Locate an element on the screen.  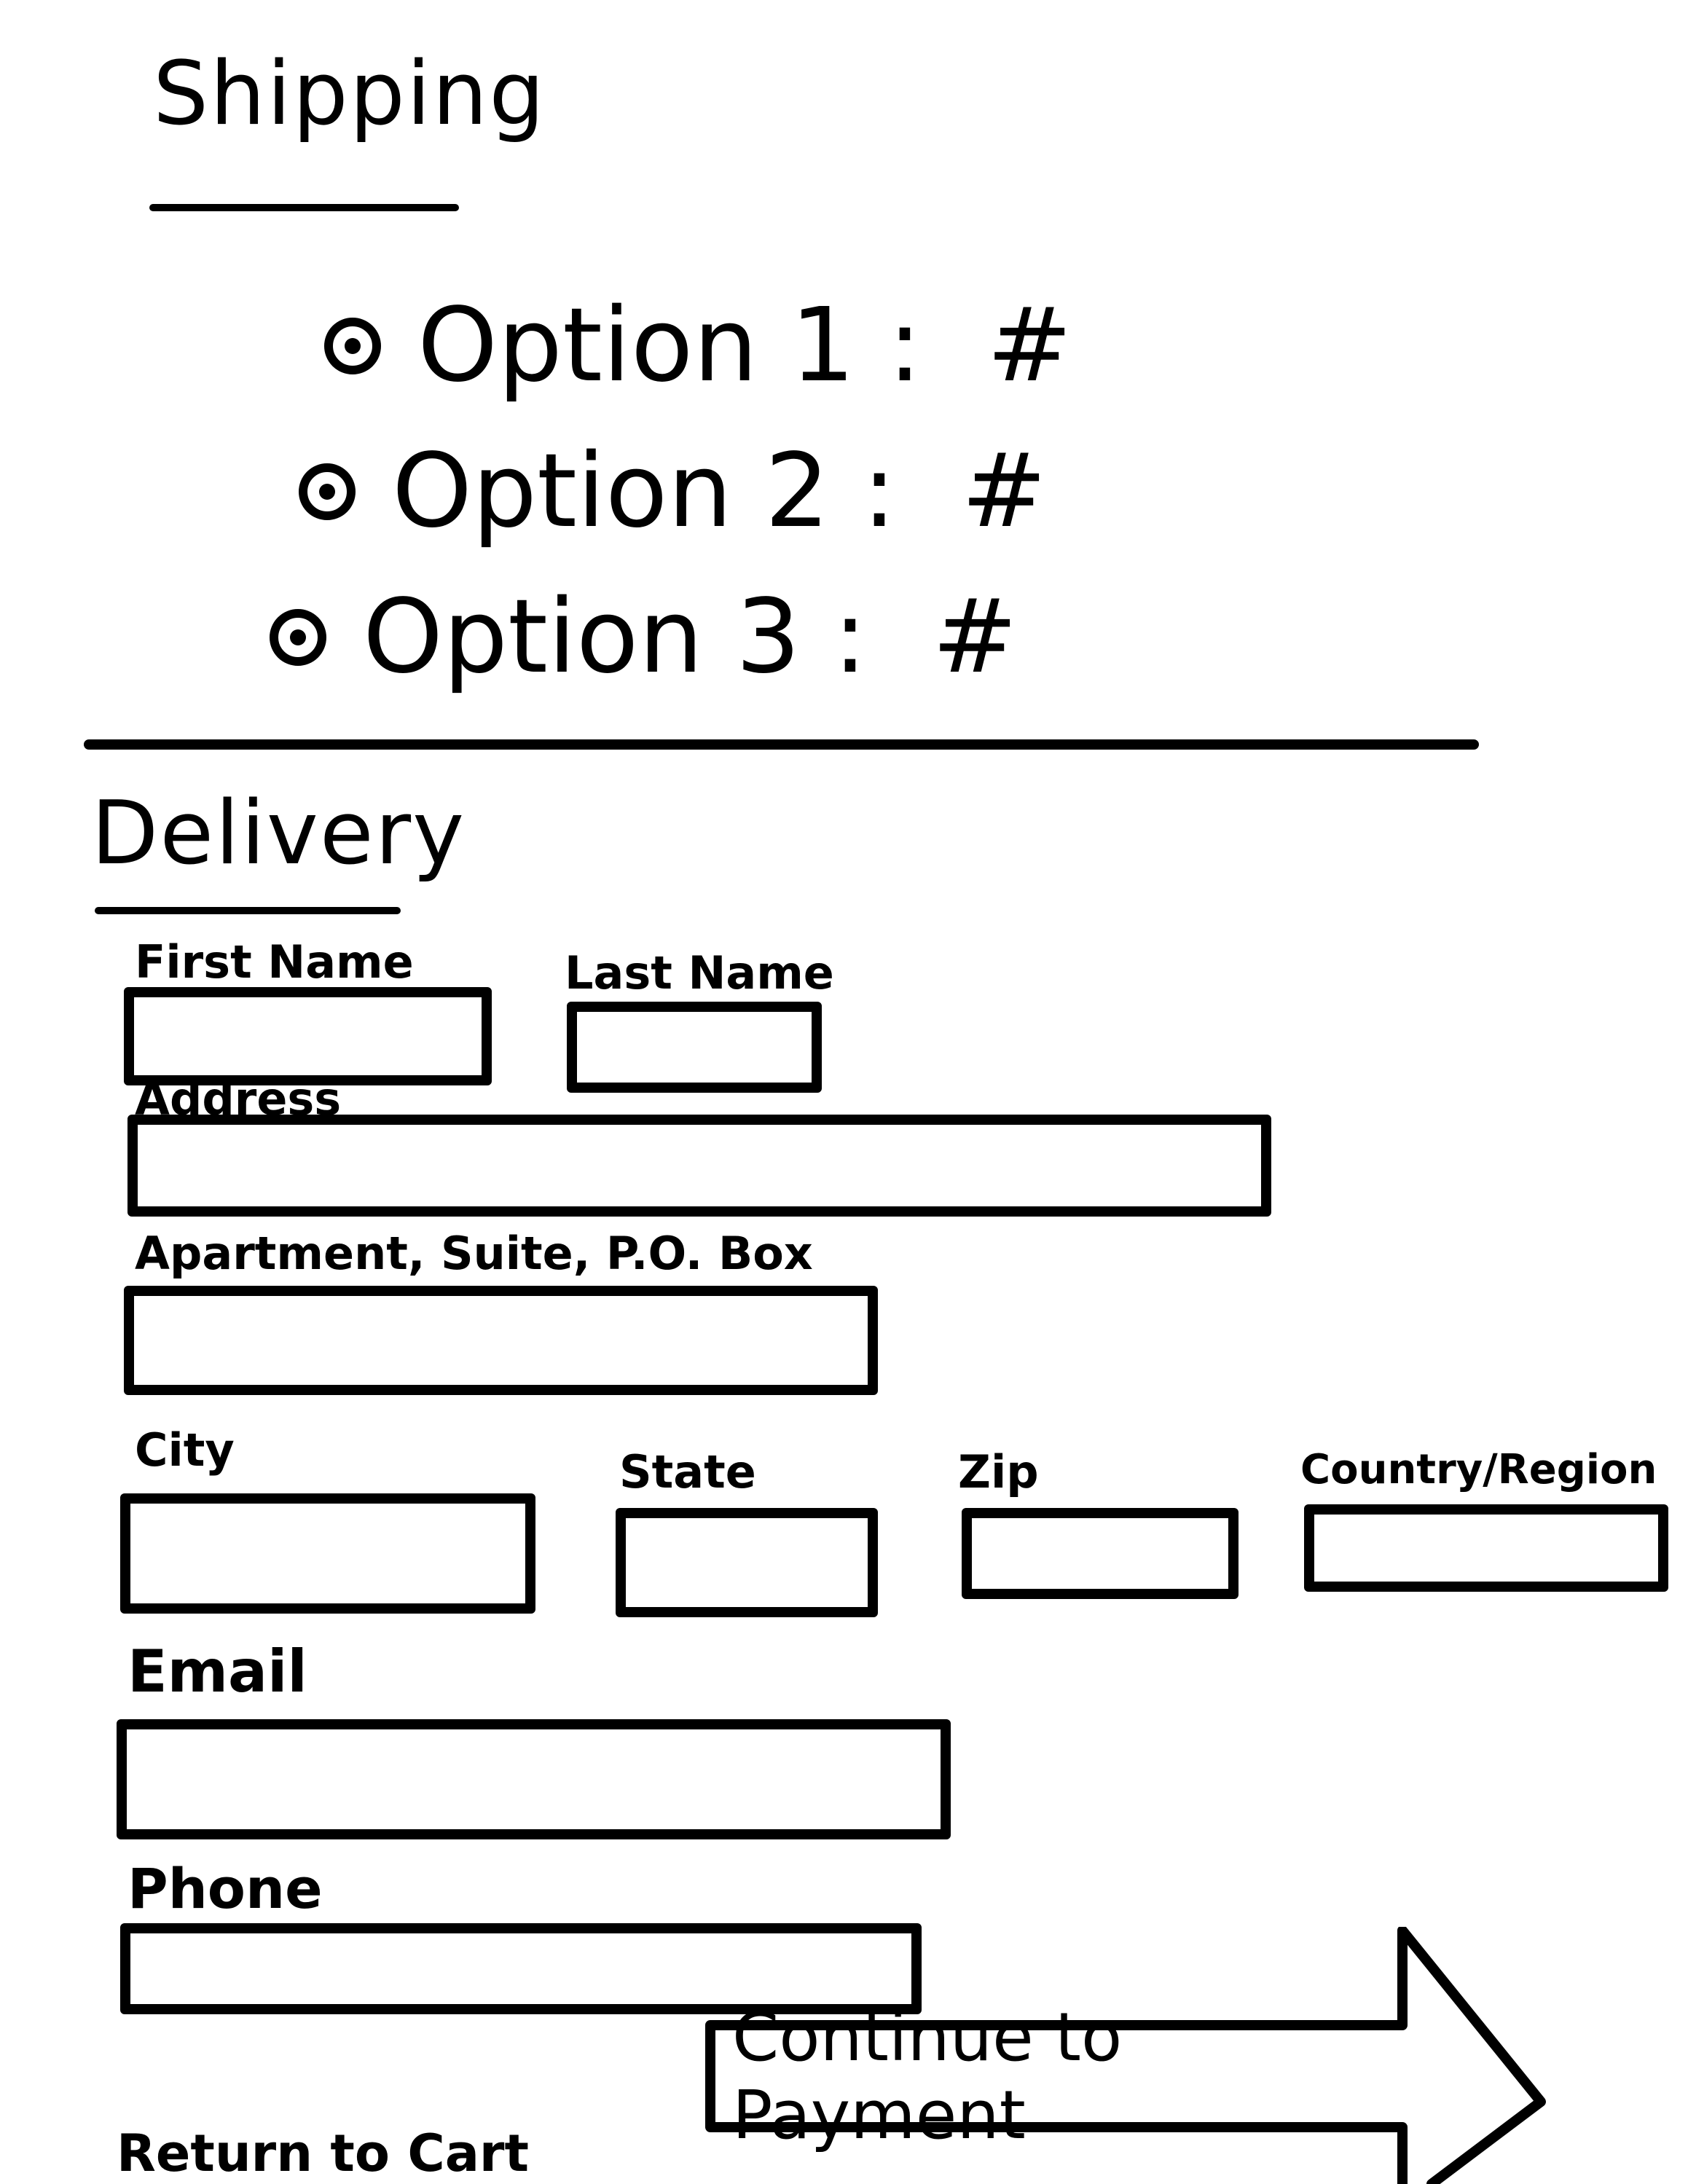
shipping-option-1: Option 1 : # is located at coordinates (698, 346).